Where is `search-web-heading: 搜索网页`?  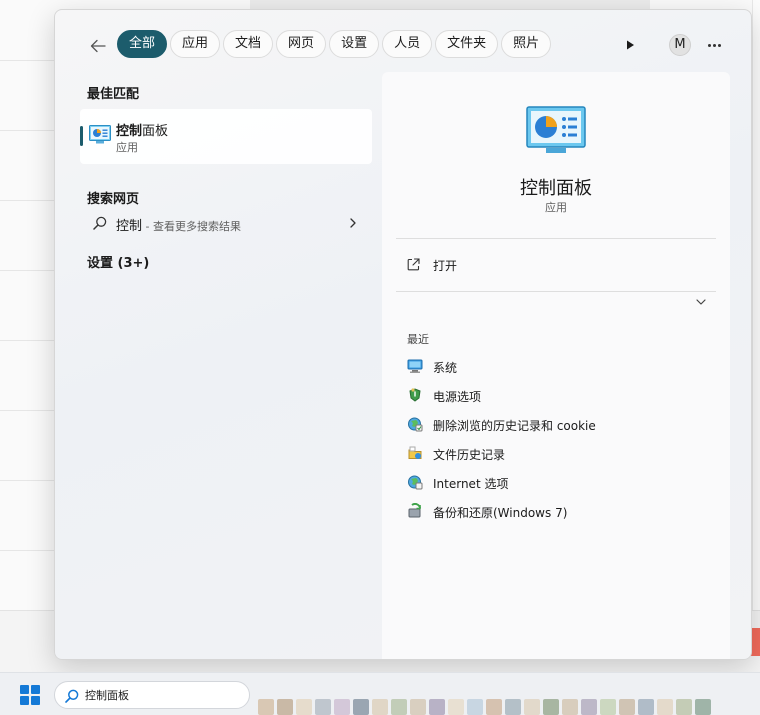
search-web-heading: 搜索网页 is located at coordinates (113, 199).